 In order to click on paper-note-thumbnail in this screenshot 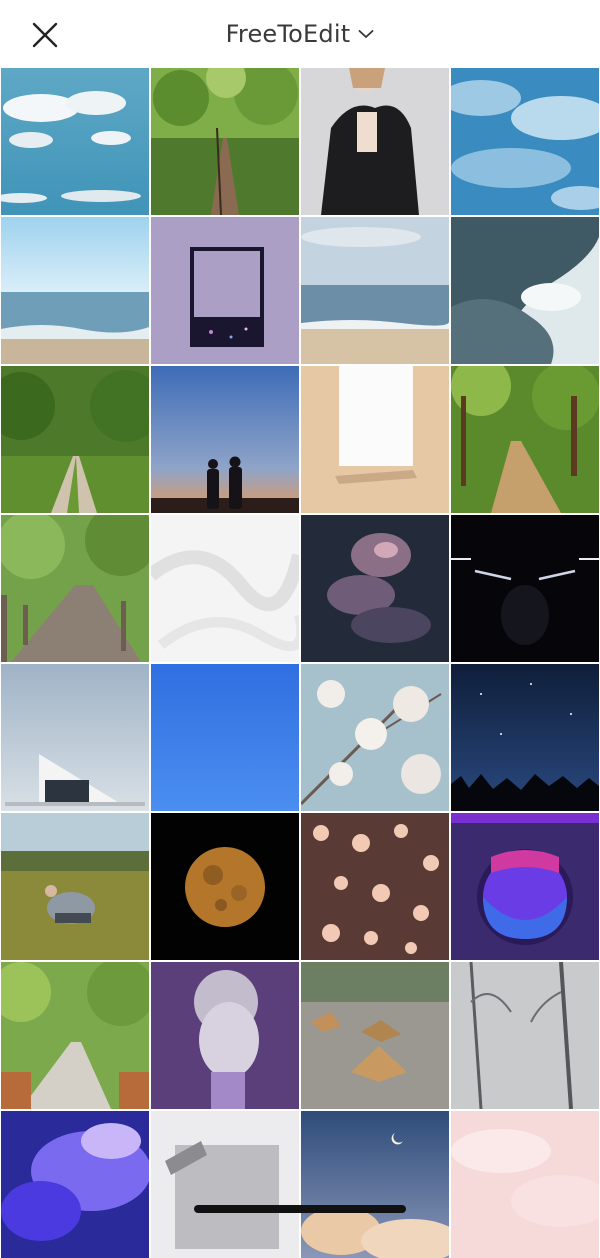, I will do `click(225, 1184)`.